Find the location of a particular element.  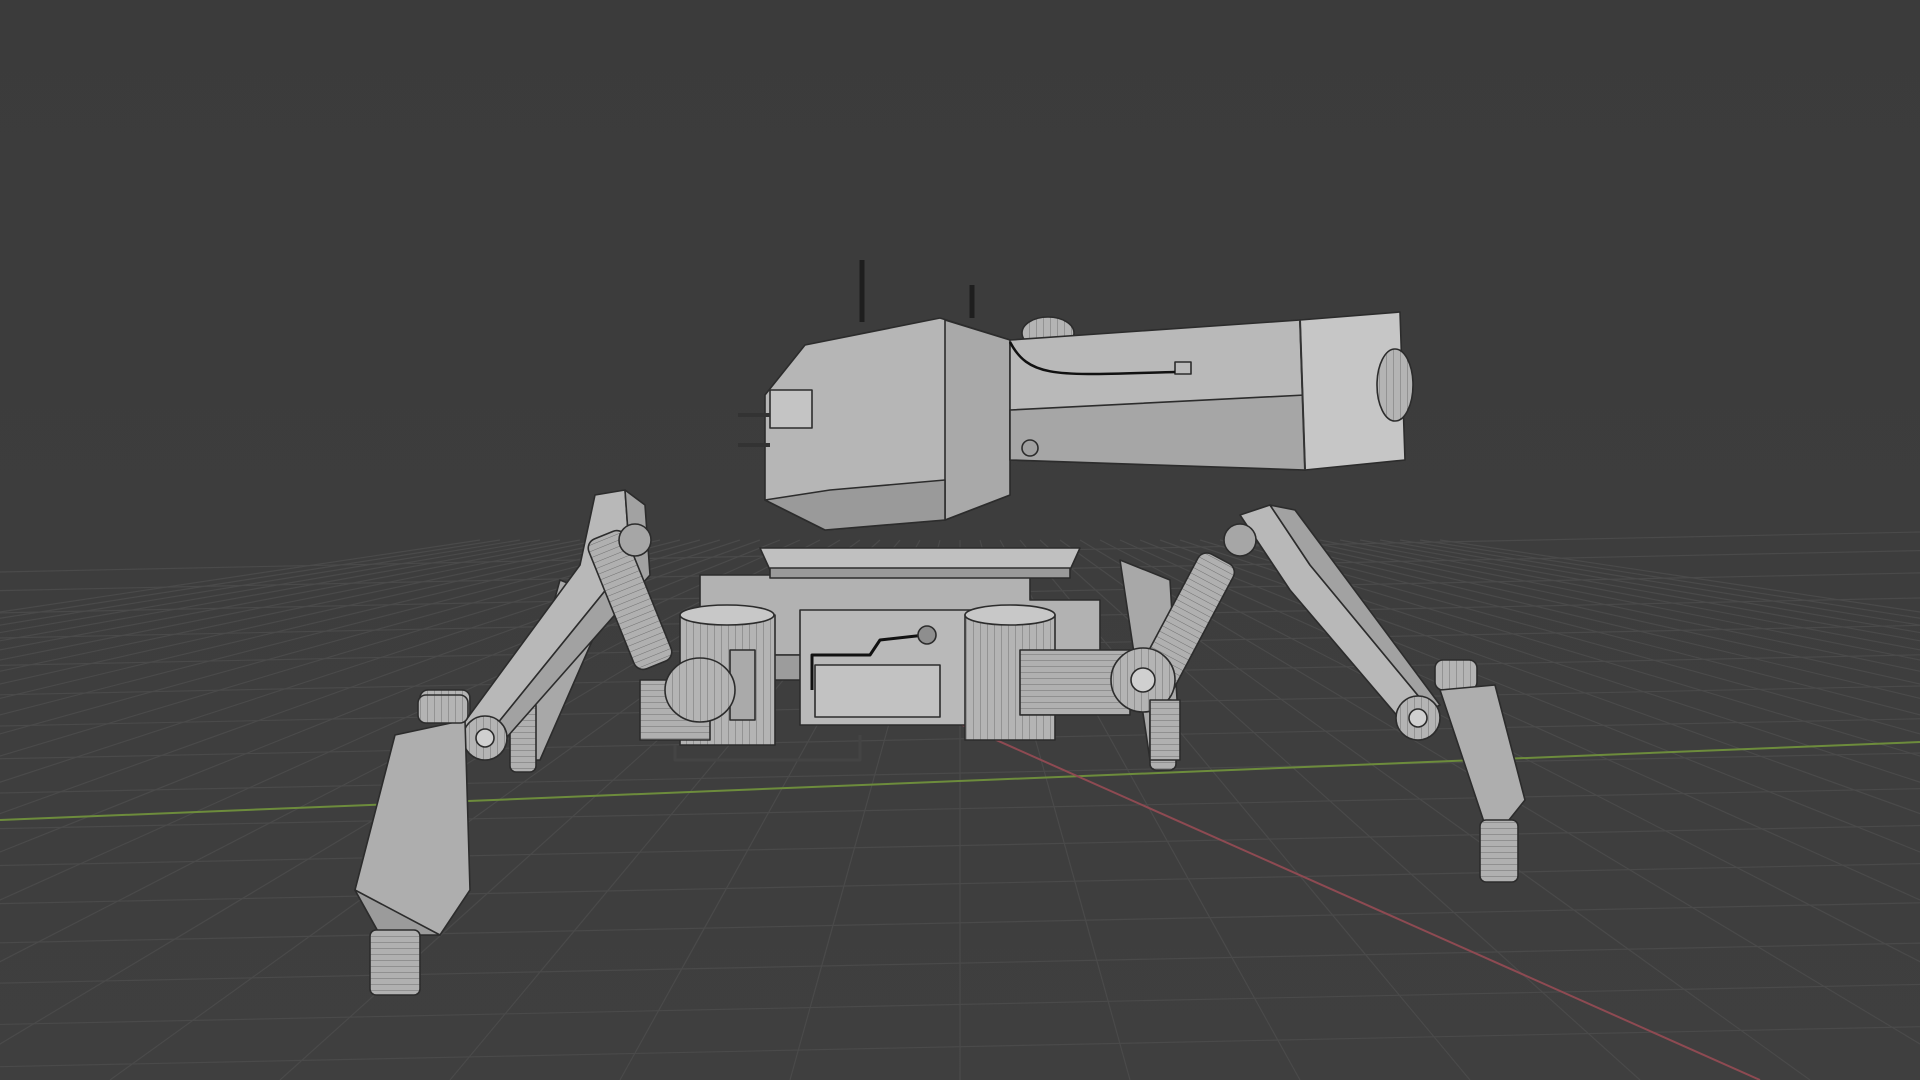

turret-base is located at coordinates (920, 563).